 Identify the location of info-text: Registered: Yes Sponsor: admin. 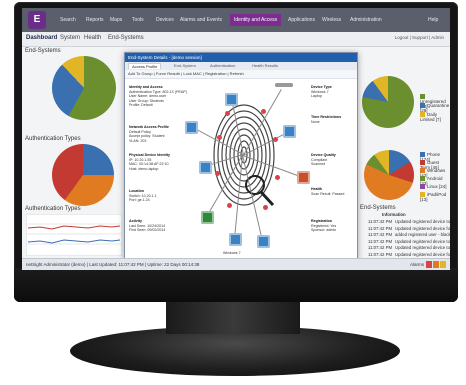
(324, 228).